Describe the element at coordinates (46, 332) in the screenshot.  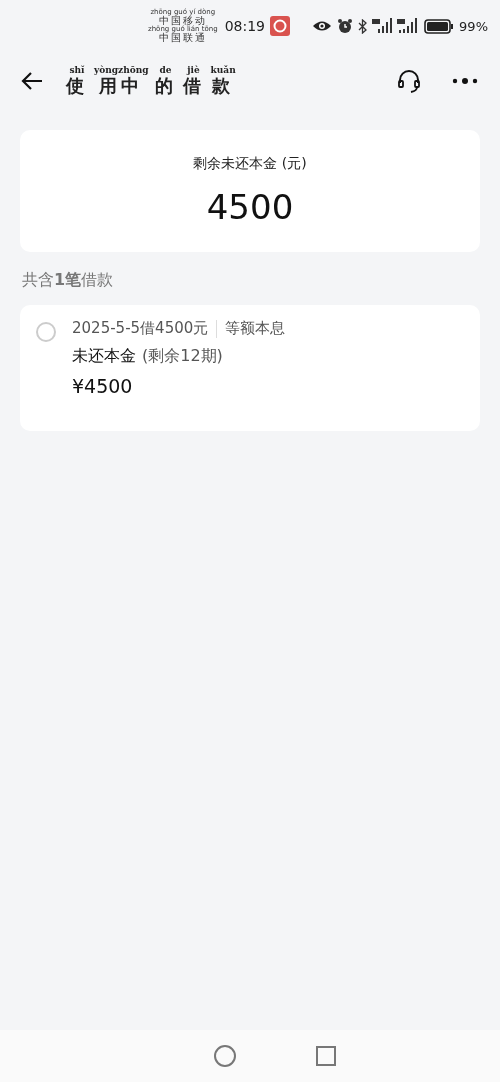
I see `select-radio` at that location.